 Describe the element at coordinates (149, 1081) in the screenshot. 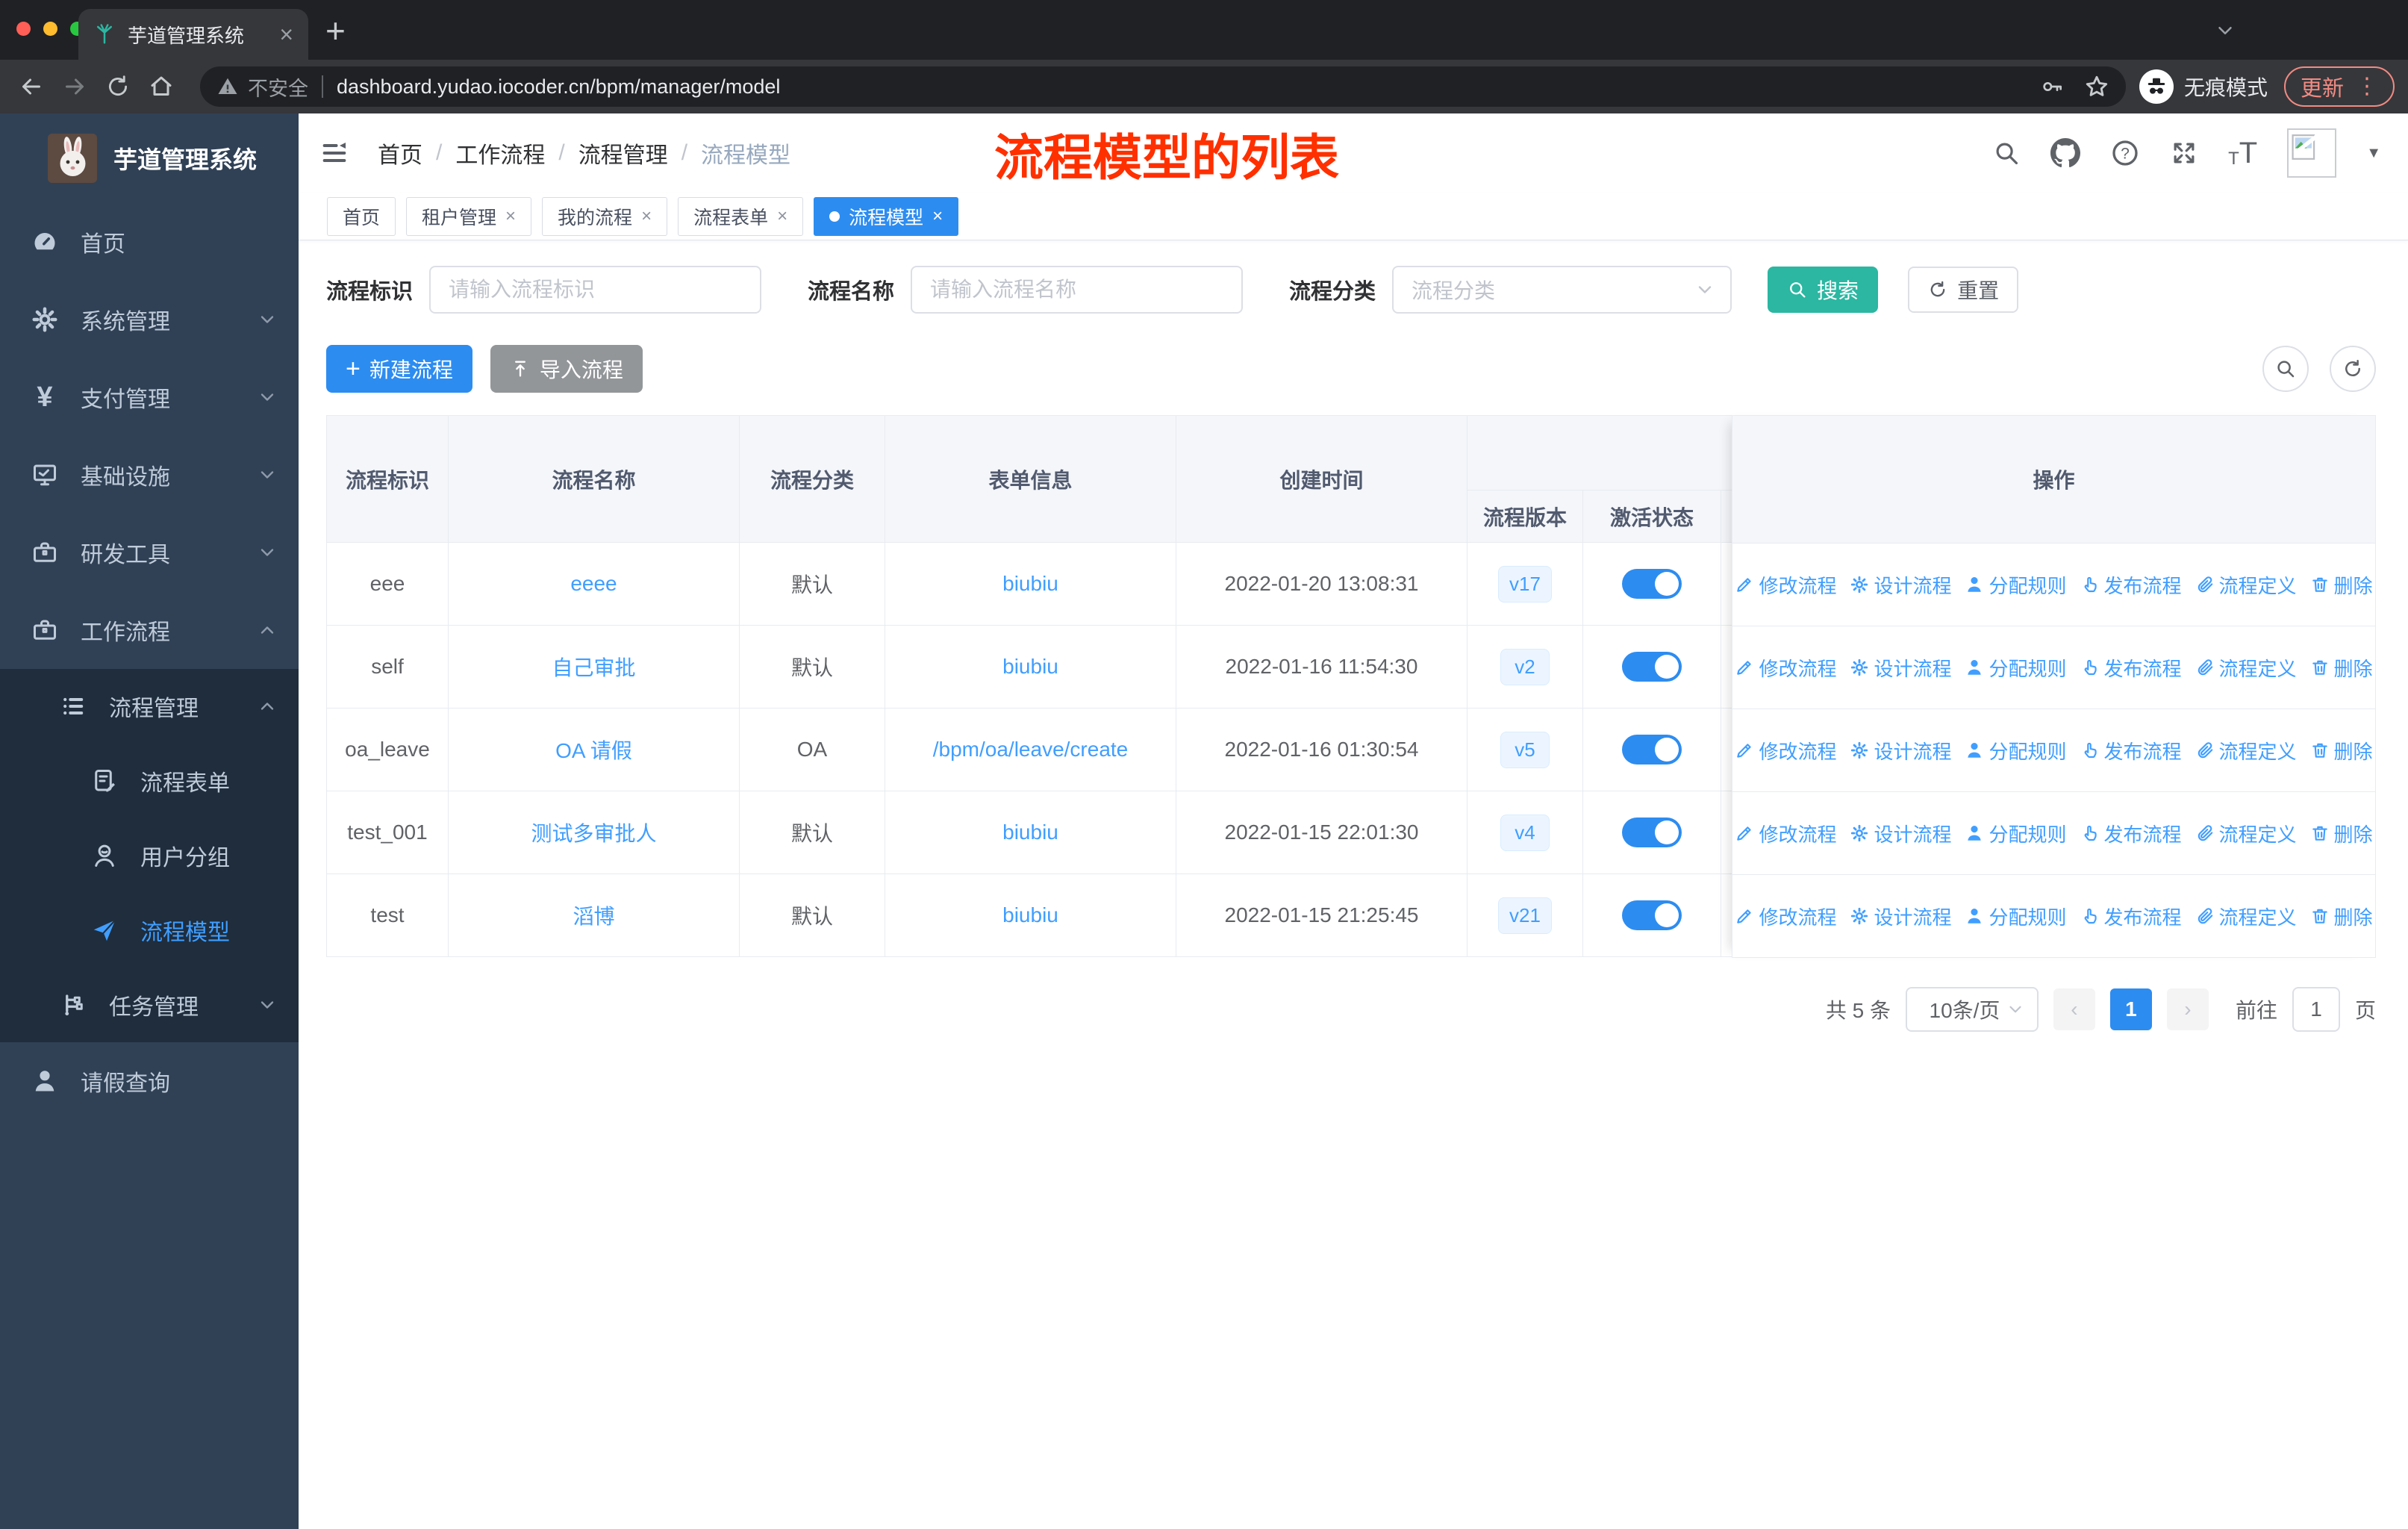

I see `sidebar-item-leave-query: 请假查询` at that location.